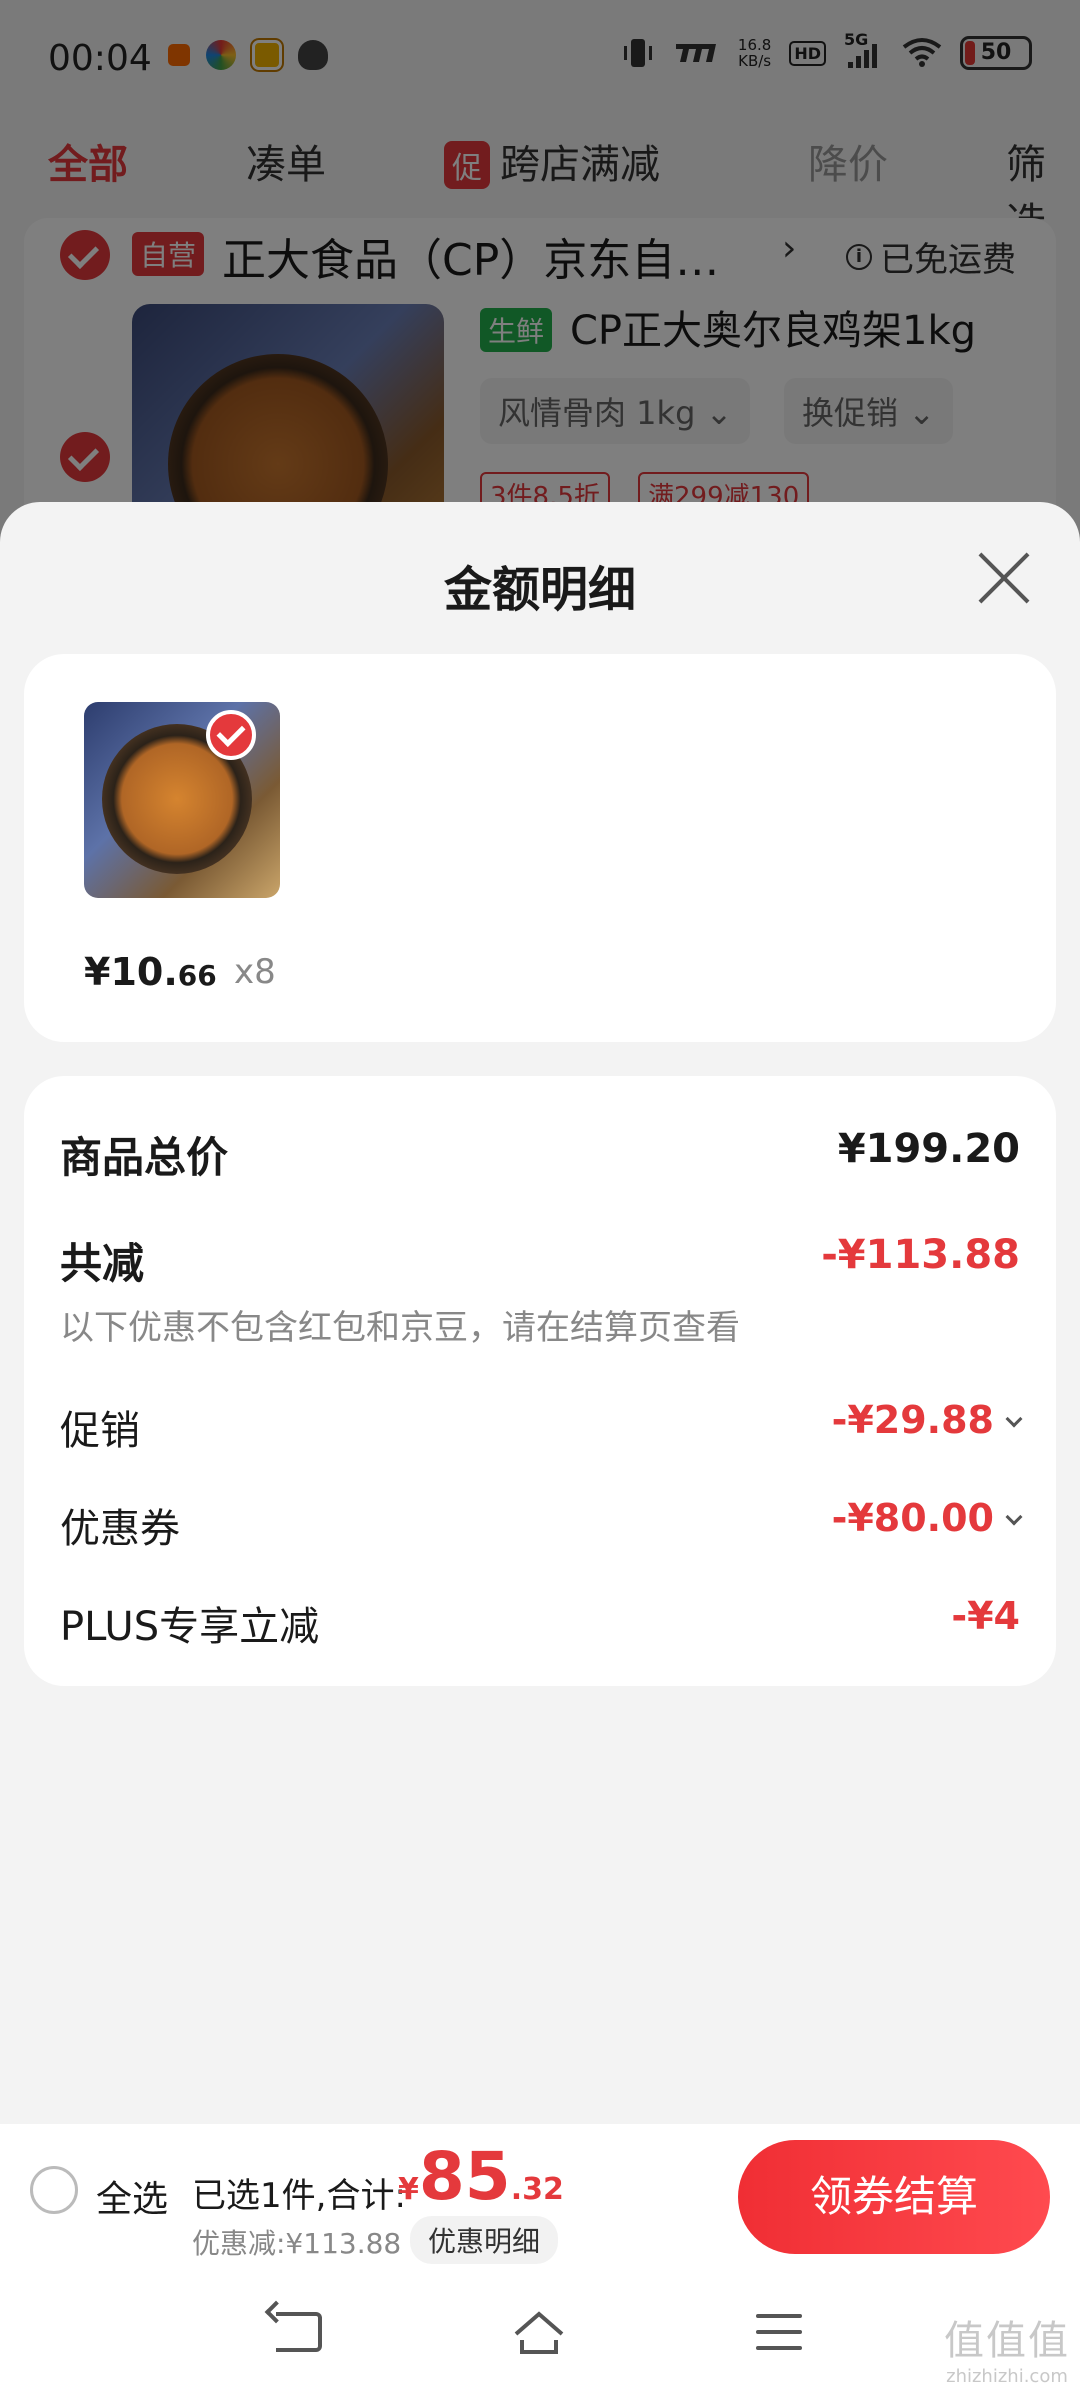 This screenshot has height=2400, width=1080. I want to click on promo-label: 促销, so click(100, 1431).